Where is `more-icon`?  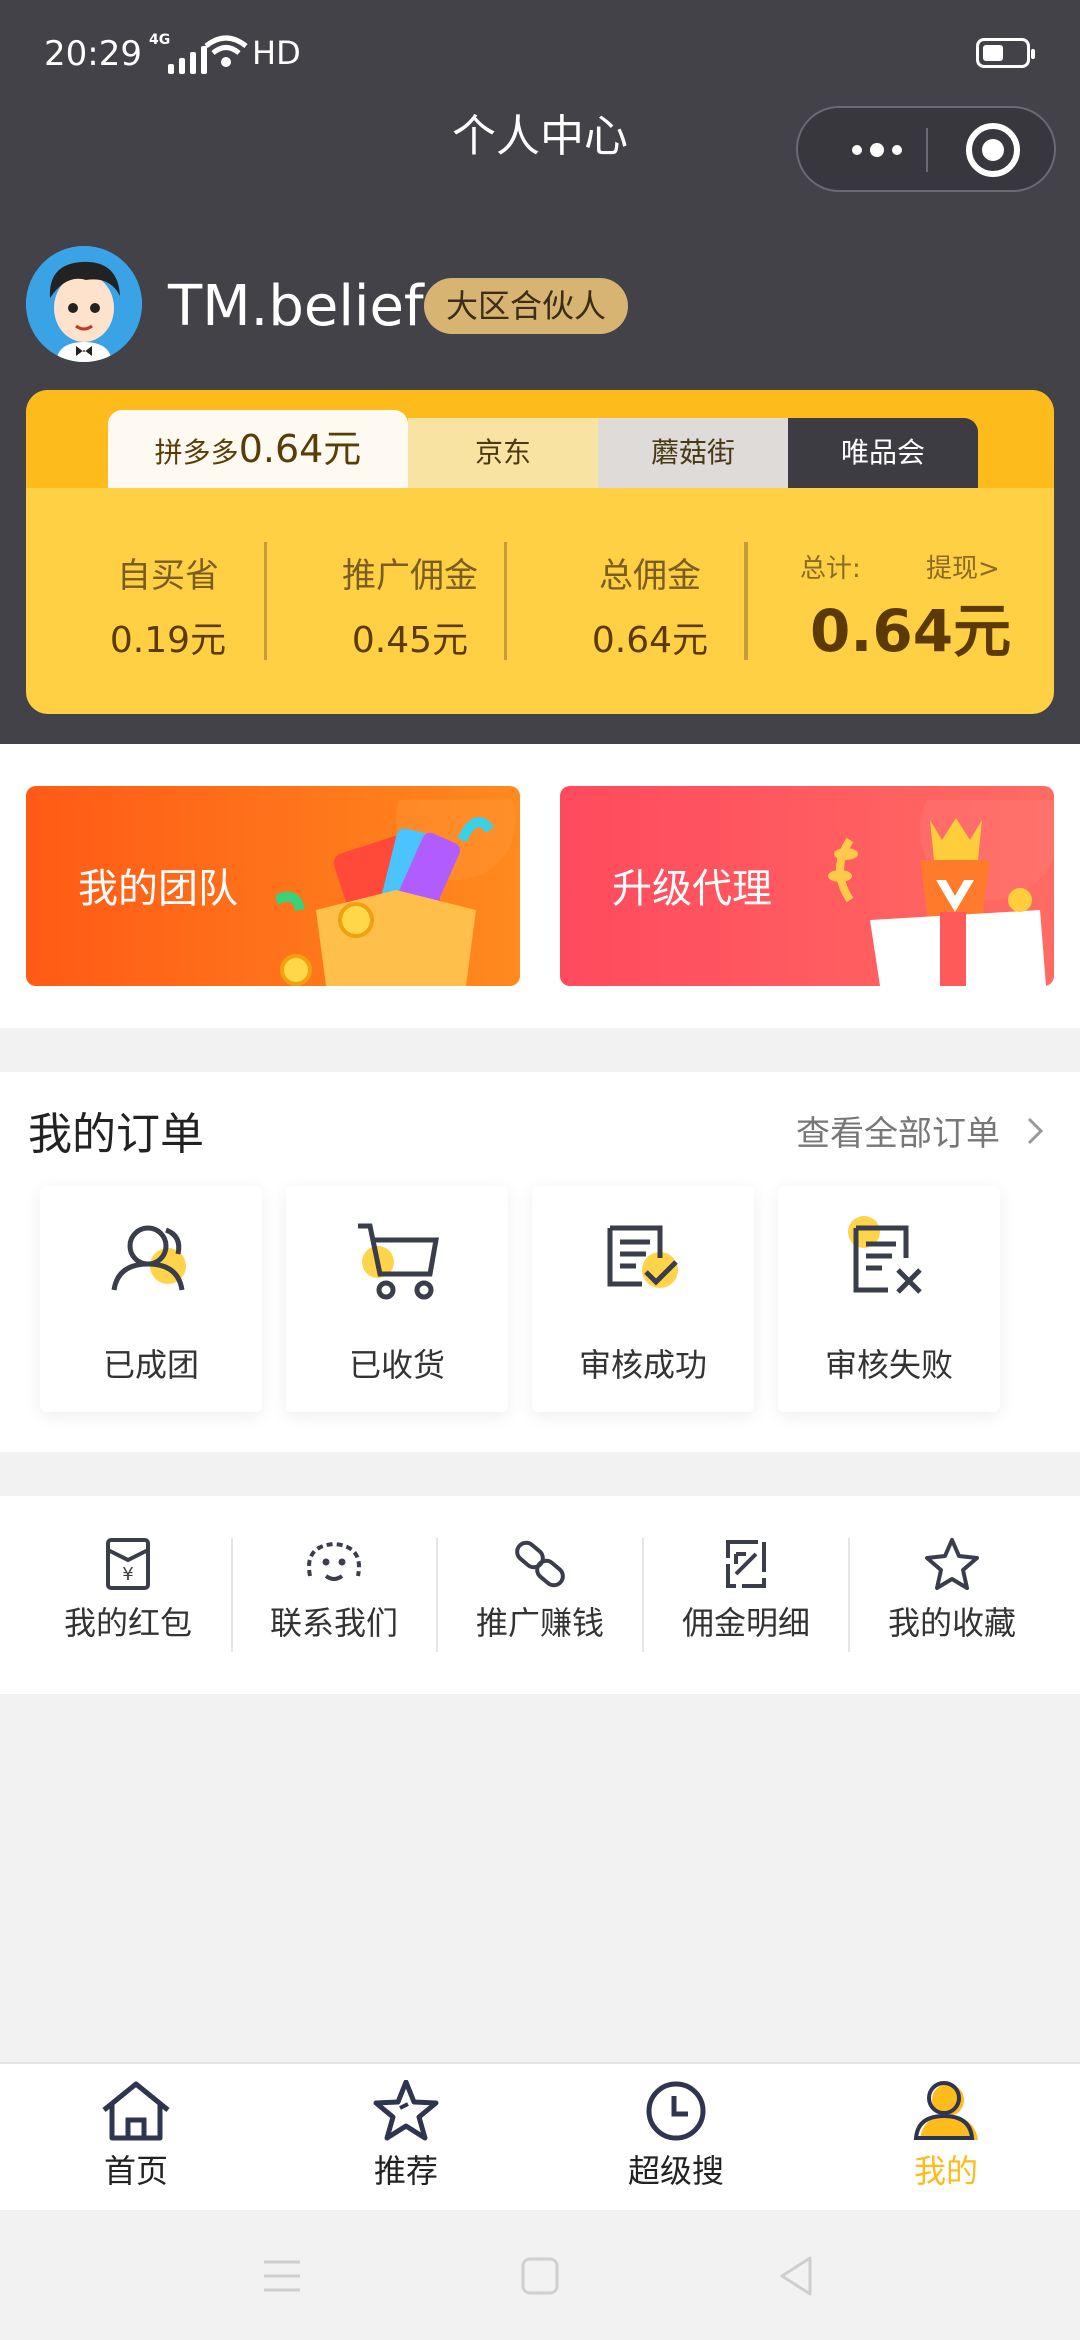 more-icon is located at coordinates (877, 150).